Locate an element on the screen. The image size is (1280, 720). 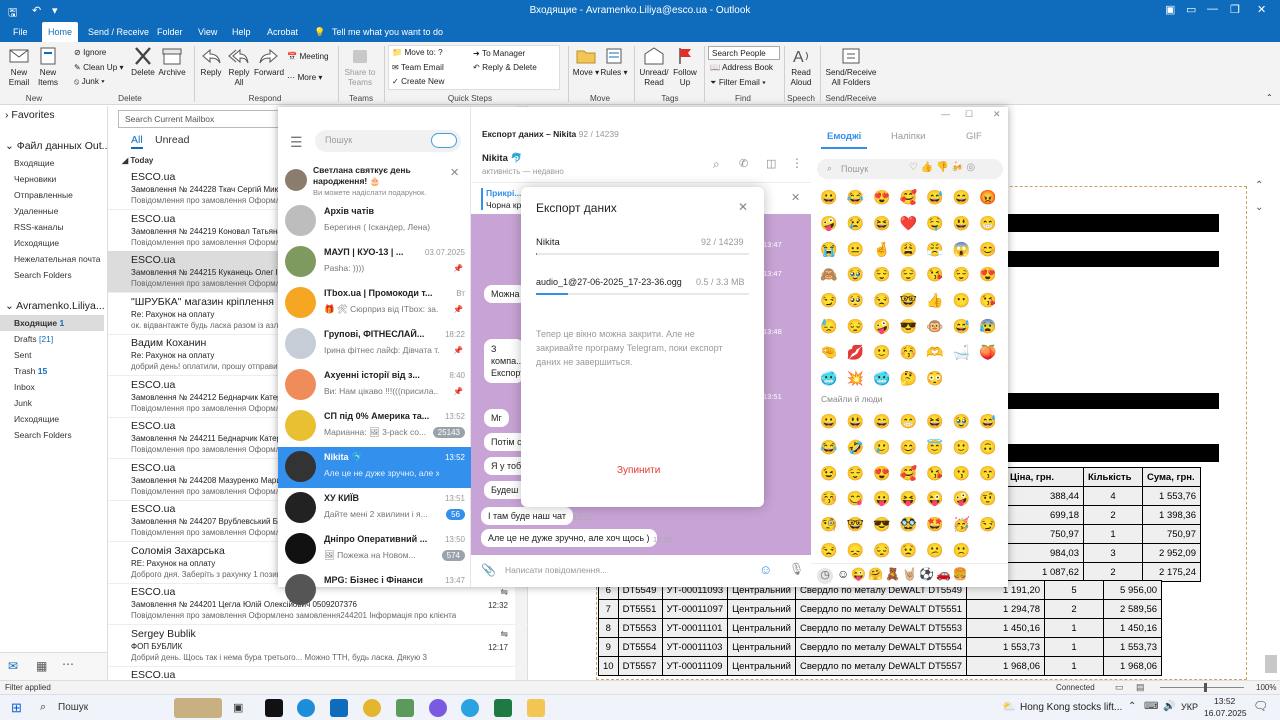
menu-hamburger-icon: ☰ is located at coordinates (296, 142).